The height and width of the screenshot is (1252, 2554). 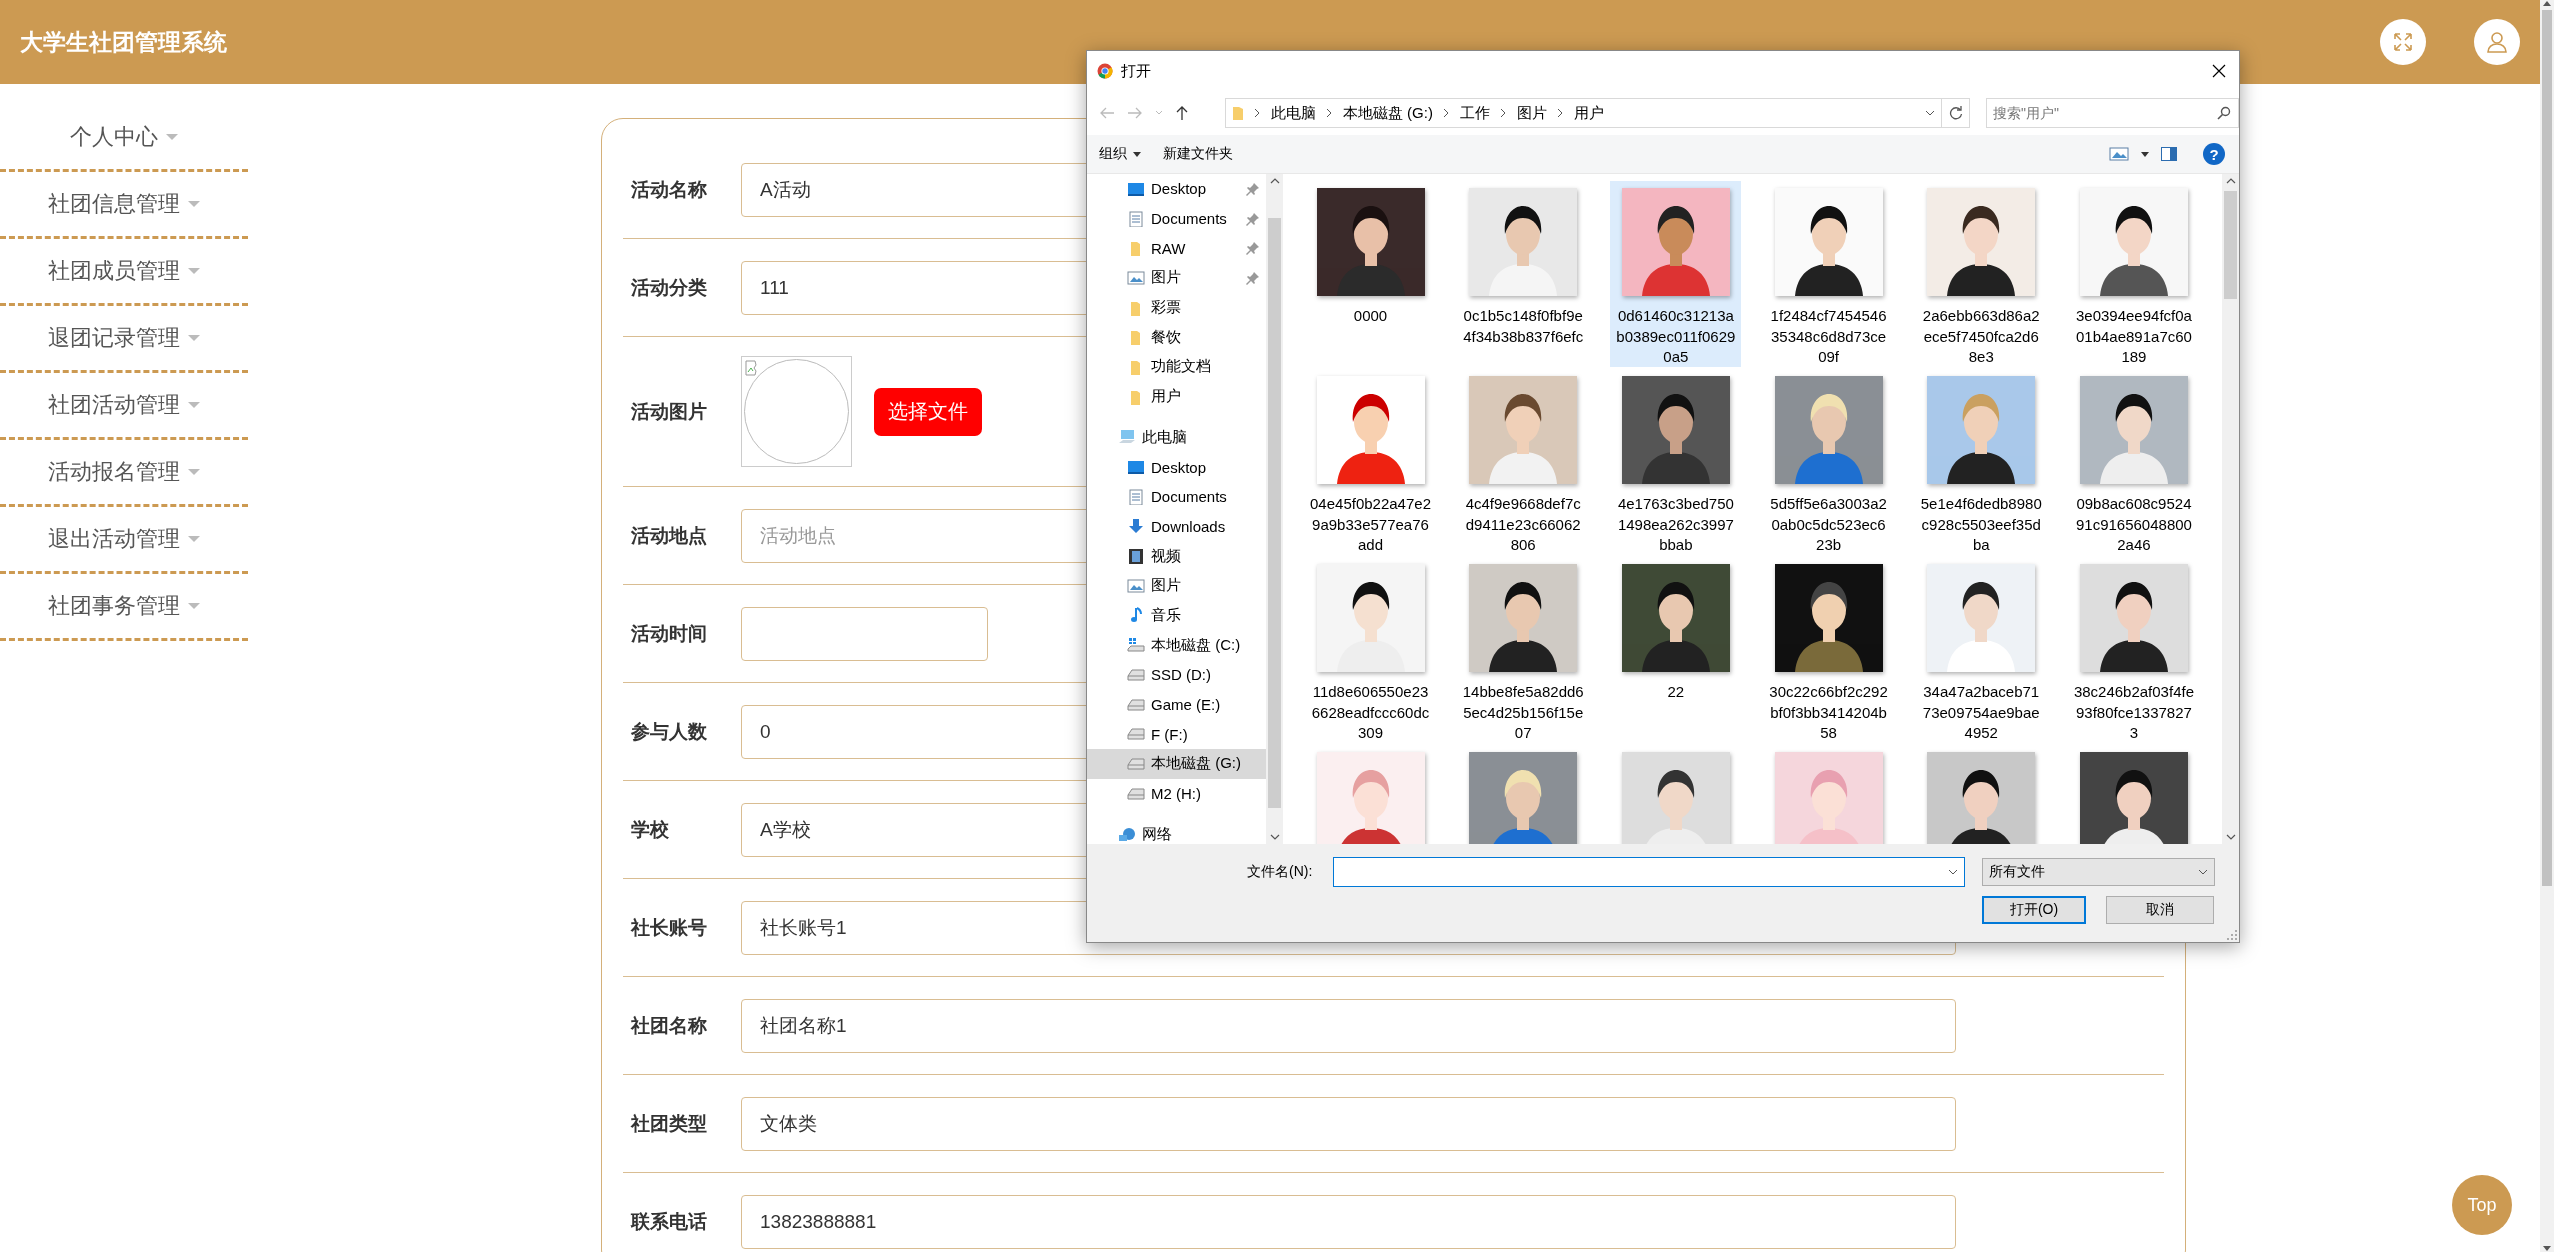 What do you see at coordinates (2134, 650) in the screenshot?
I see `file-item: 38c246b2af03f4fe93f80fce13378273` at bounding box center [2134, 650].